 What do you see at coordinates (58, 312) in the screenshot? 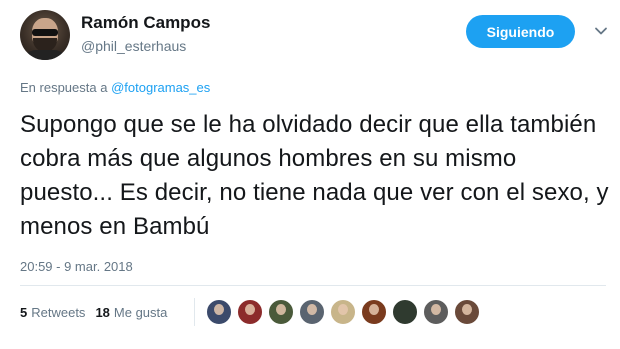
I see `retweets-label: Retweets` at bounding box center [58, 312].